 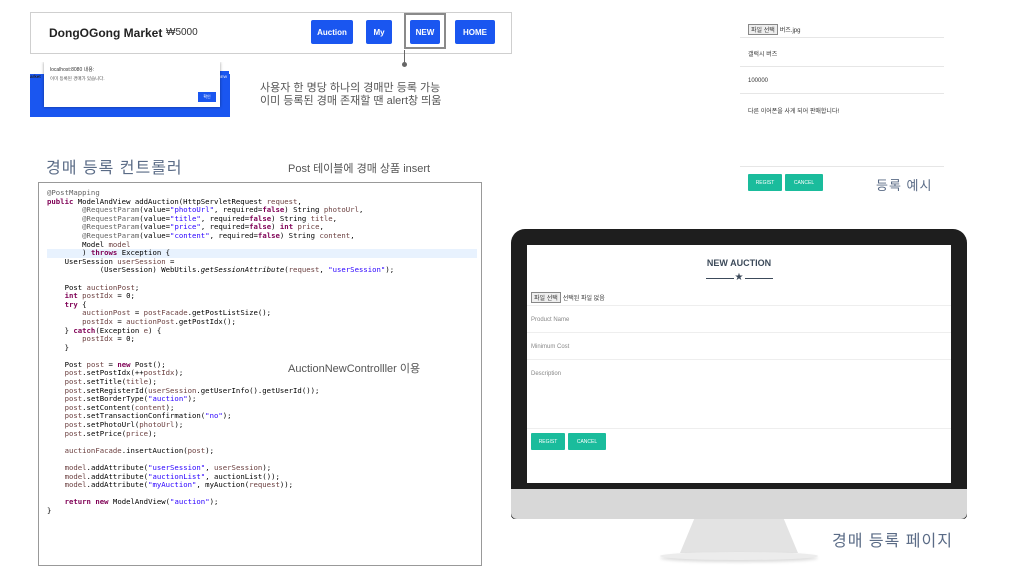 What do you see at coordinates (790, 31) in the screenshot?
I see `example-file-name: 버즈.jpg` at bounding box center [790, 31].